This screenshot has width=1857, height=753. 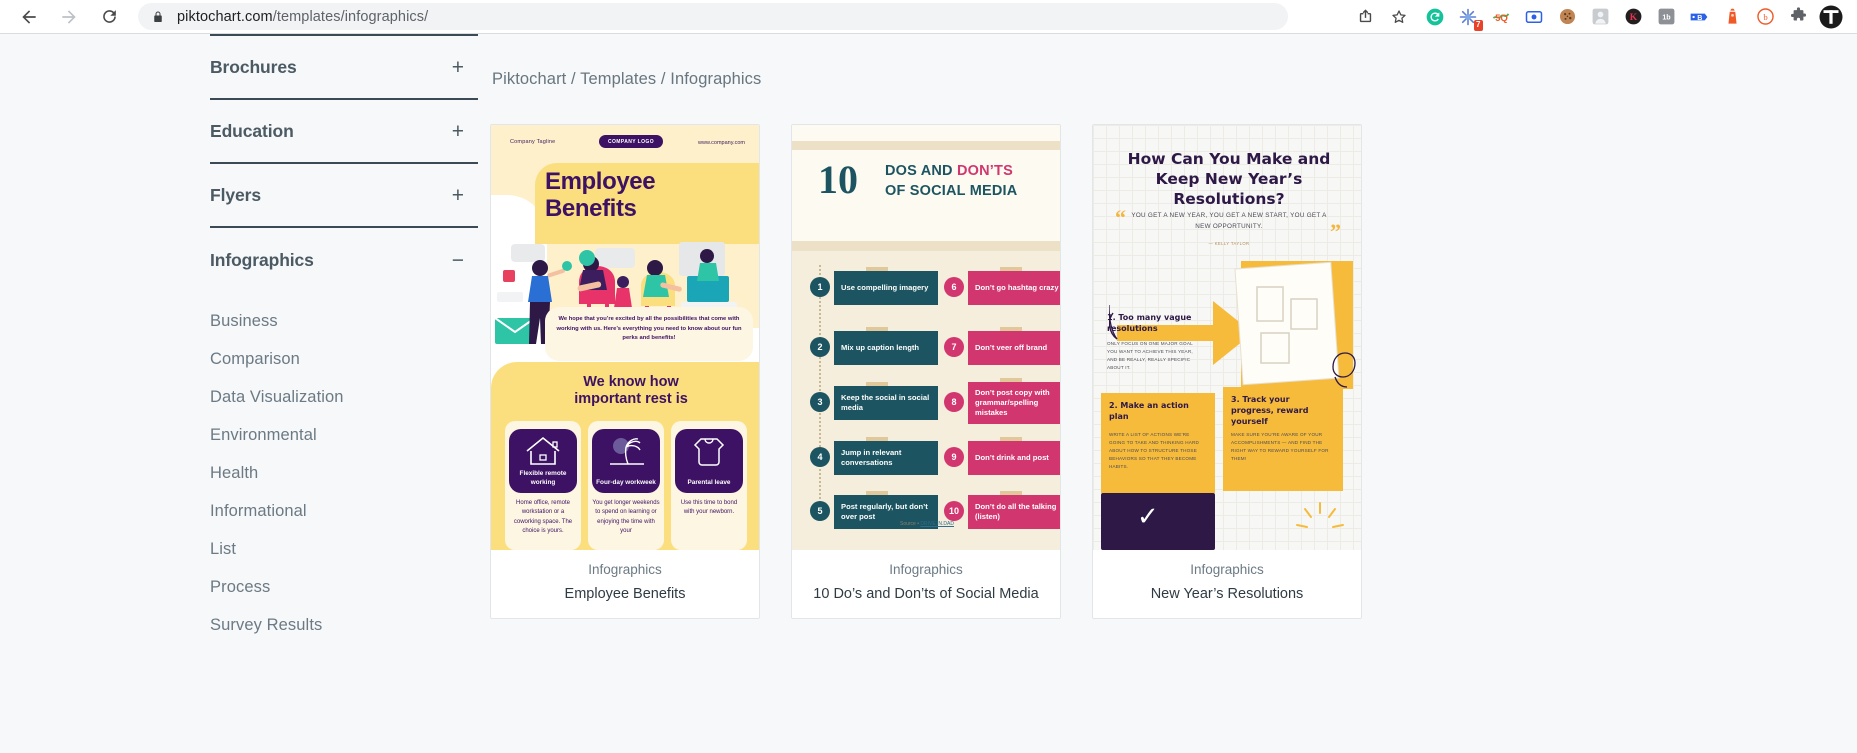 I want to click on screen-recorder-extension-icon, so click(x=1534, y=17).